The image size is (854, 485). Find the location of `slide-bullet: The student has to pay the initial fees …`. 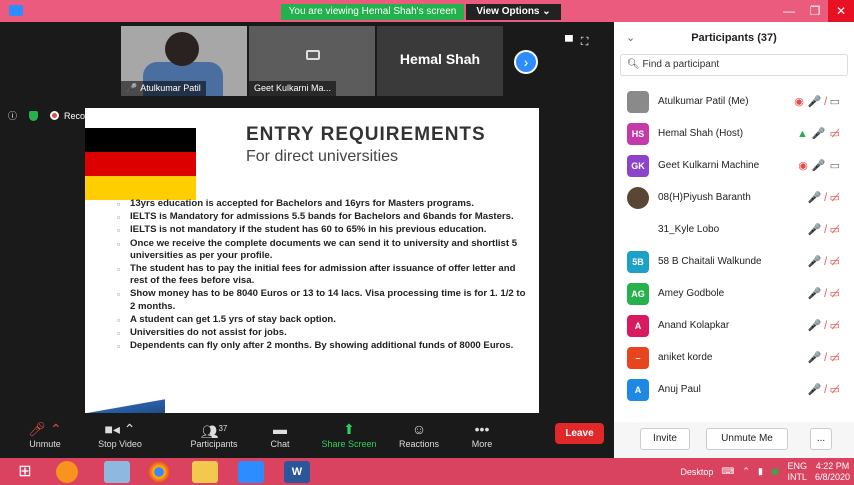

slide-bullet: The student has to pay the initial fees … is located at coordinates (324, 275).